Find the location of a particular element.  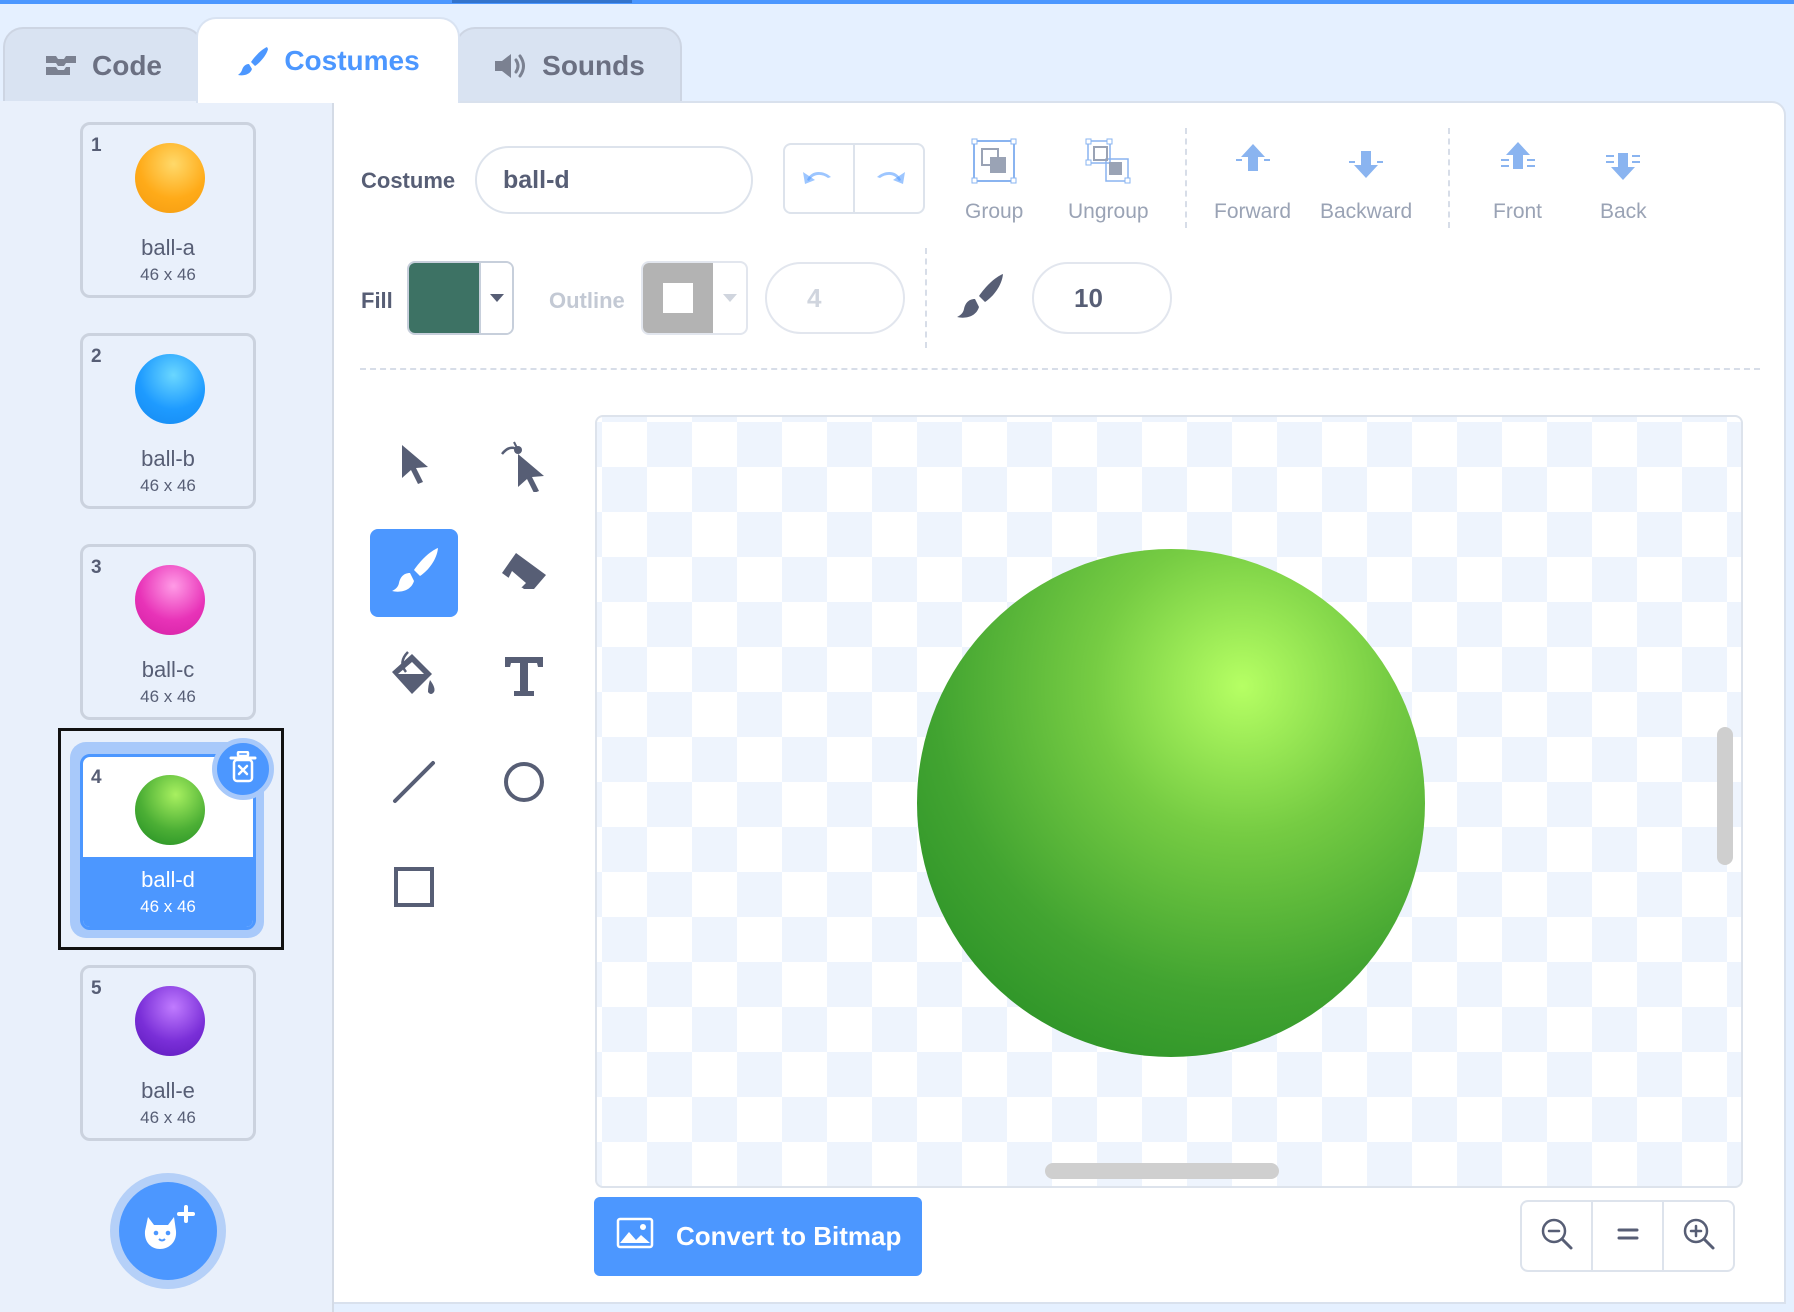

zoom-in-icon is located at coordinates (1699, 1236).